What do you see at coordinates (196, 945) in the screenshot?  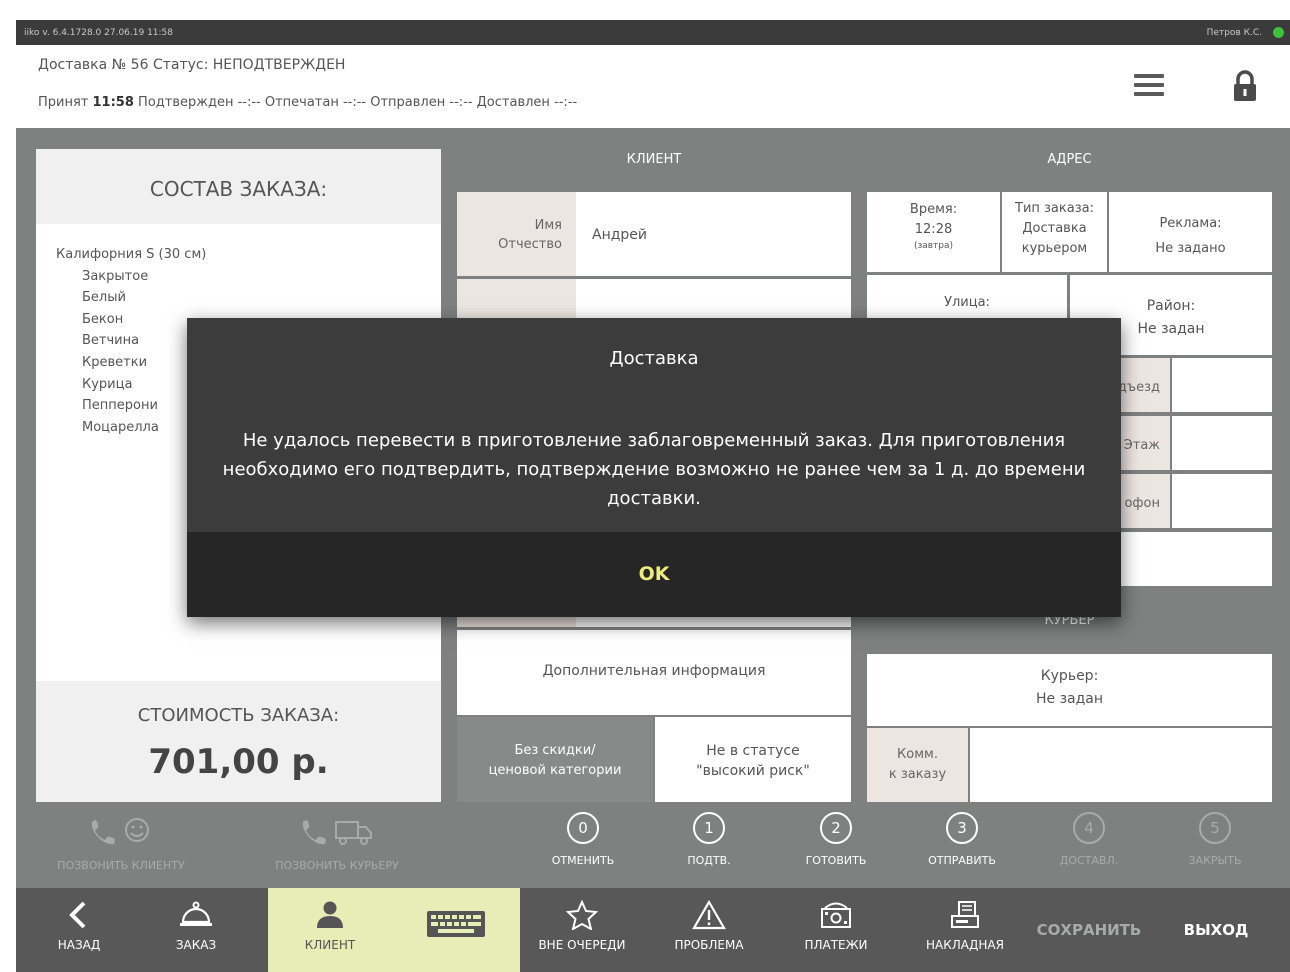 I see `order-tab-label: ЗАКАЗ` at bounding box center [196, 945].